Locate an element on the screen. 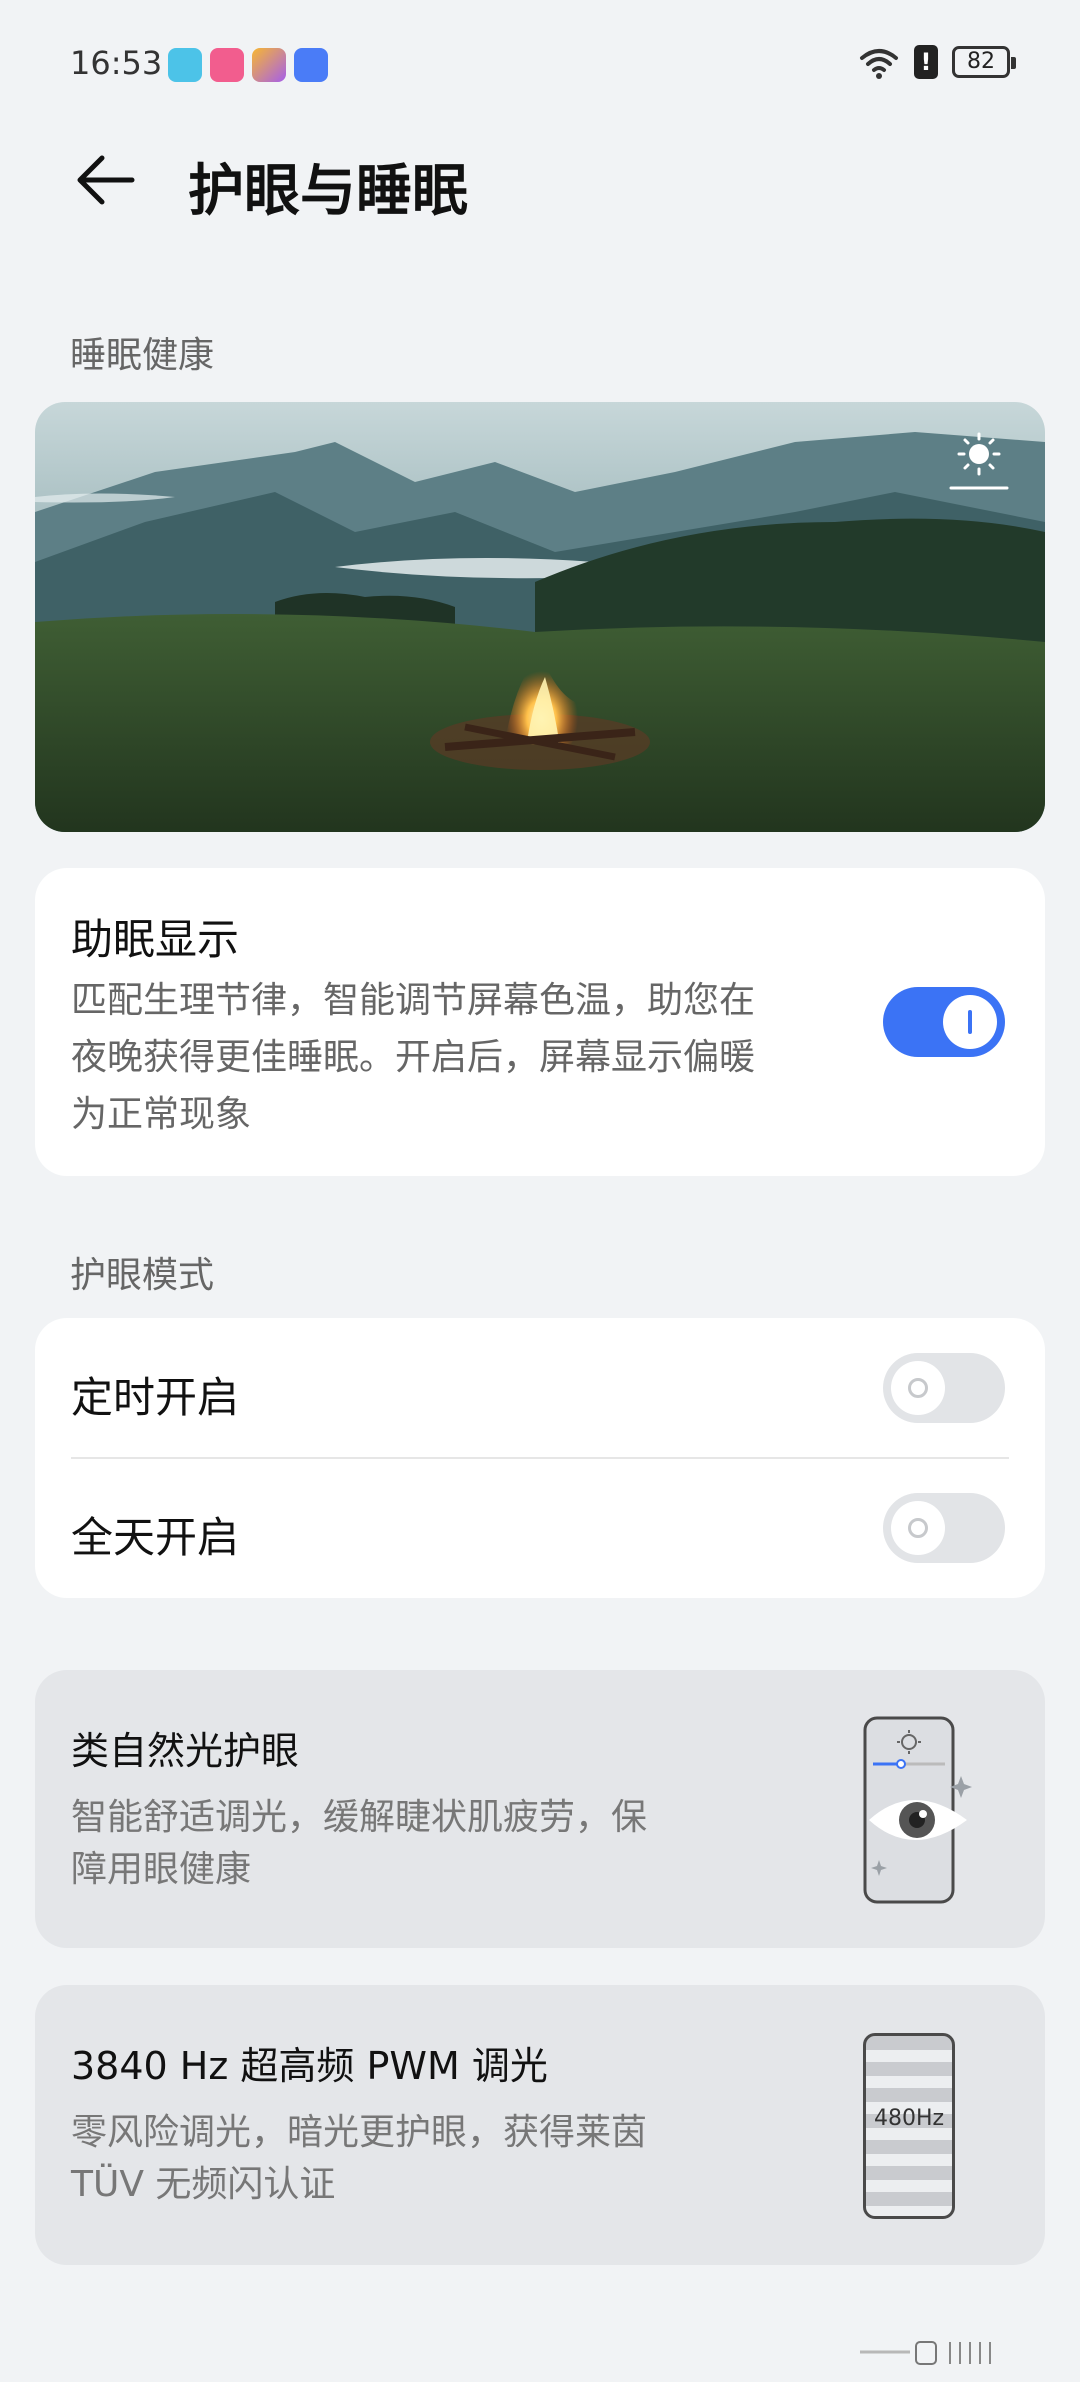 The width and height of the screenshot is (1080, 2382). all-day-label: 全天开启 is located at coordinates (155, 1537).